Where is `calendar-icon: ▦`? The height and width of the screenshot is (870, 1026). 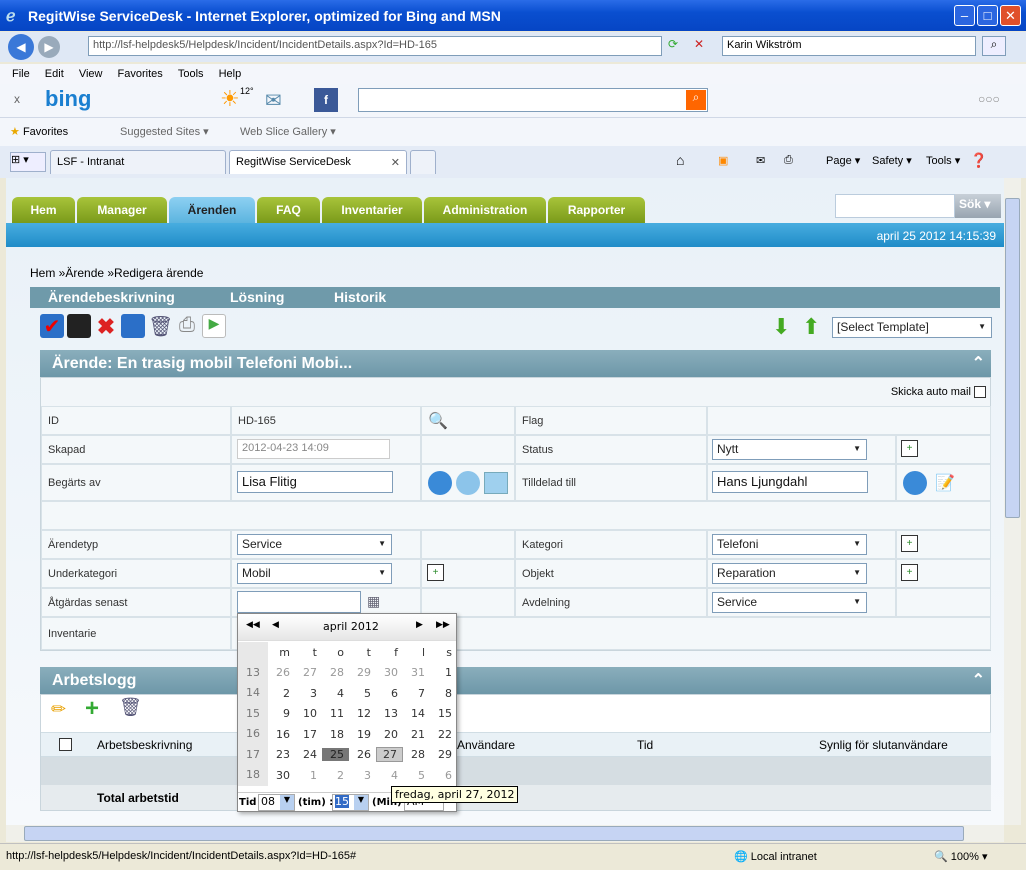 calendar-icon: ▦ is located at coordinates (373, 601).